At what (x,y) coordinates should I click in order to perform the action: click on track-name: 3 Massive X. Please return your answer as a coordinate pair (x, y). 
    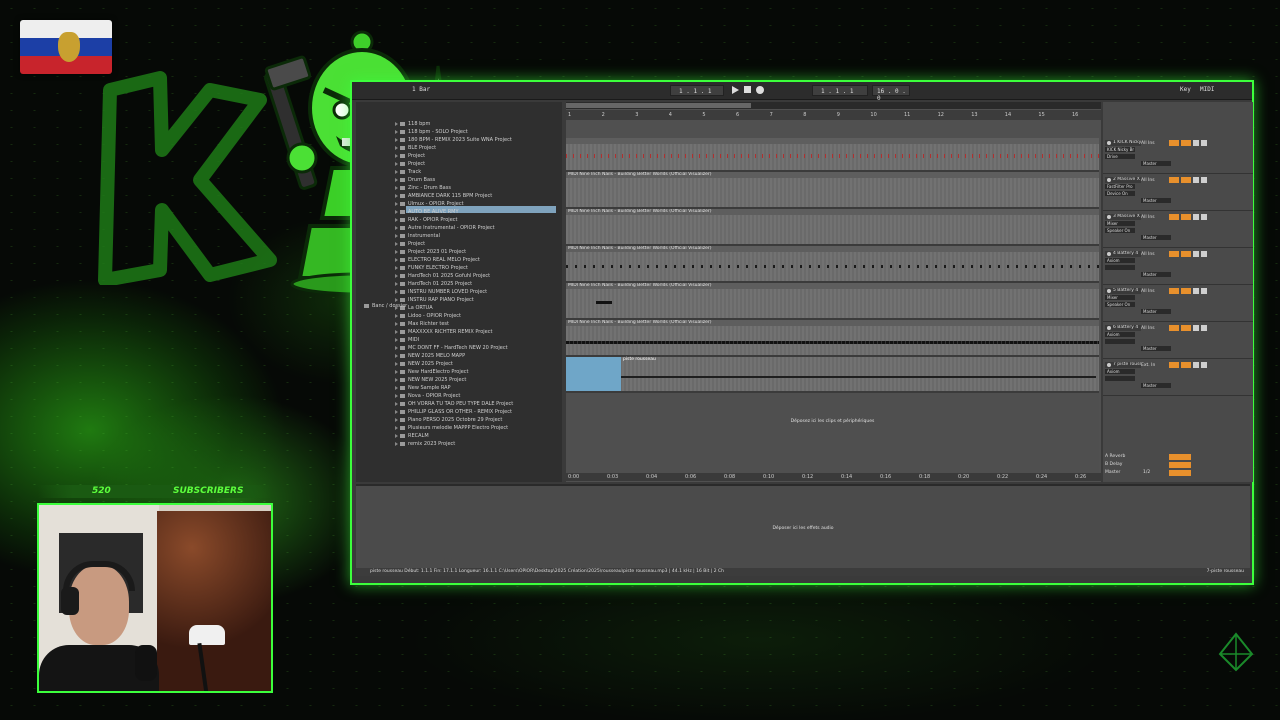
    Looking at the image, I should click on (1123, 217).